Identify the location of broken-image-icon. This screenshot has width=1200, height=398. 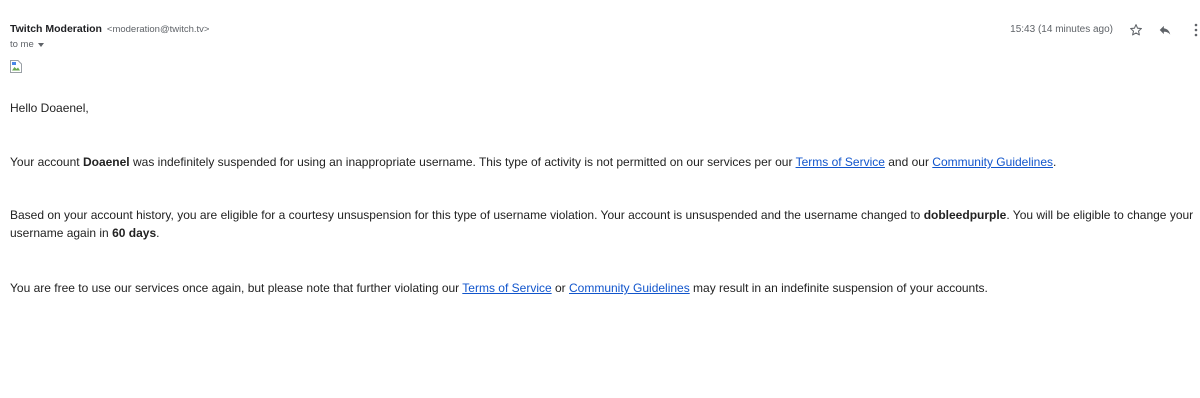
(16, 66).